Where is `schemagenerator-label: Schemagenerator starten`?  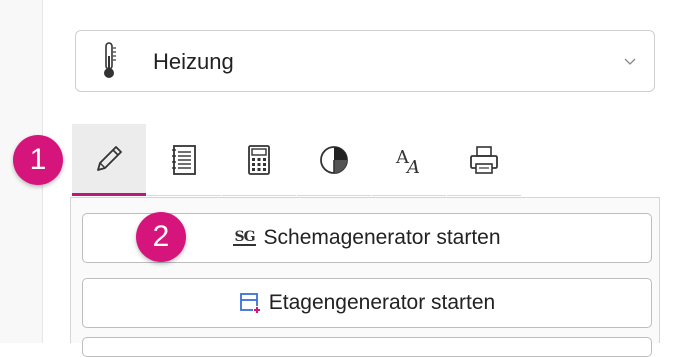
schemagenerator-label: Schemagenerator starten is located at coordinates (382, 237).